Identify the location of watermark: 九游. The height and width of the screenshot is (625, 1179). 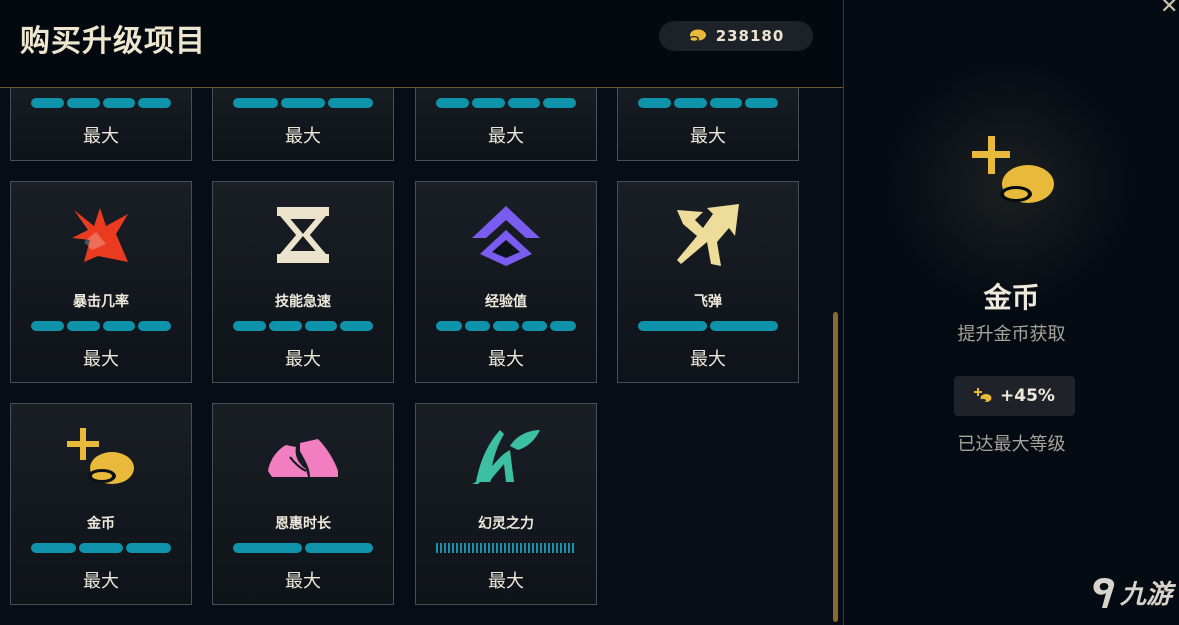
(1131, 592).